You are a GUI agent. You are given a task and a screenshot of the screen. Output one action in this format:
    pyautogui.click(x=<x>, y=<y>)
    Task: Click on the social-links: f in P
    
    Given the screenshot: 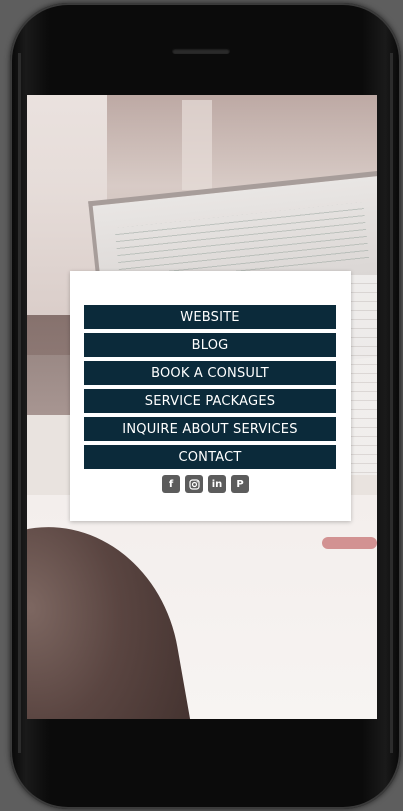 What is the action you would take?
    pyautogui.click(x=205, y=484)
    